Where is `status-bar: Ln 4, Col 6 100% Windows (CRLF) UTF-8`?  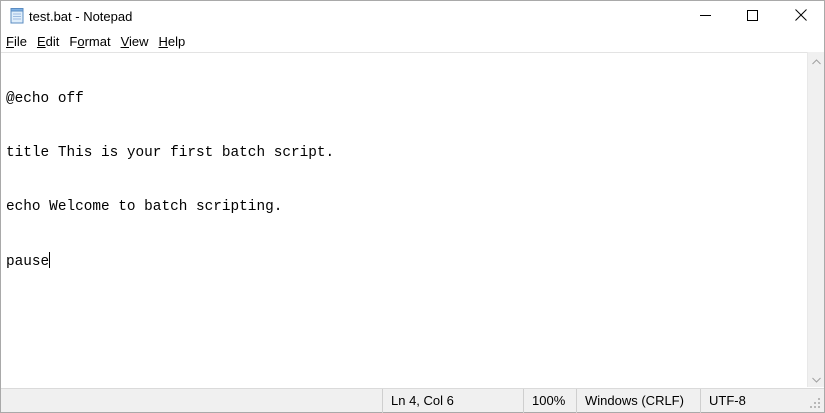
status-bar: Ln 4, Col 6 100% Windows (CRLF) UTF-8 is located at coordinates (412, 400).